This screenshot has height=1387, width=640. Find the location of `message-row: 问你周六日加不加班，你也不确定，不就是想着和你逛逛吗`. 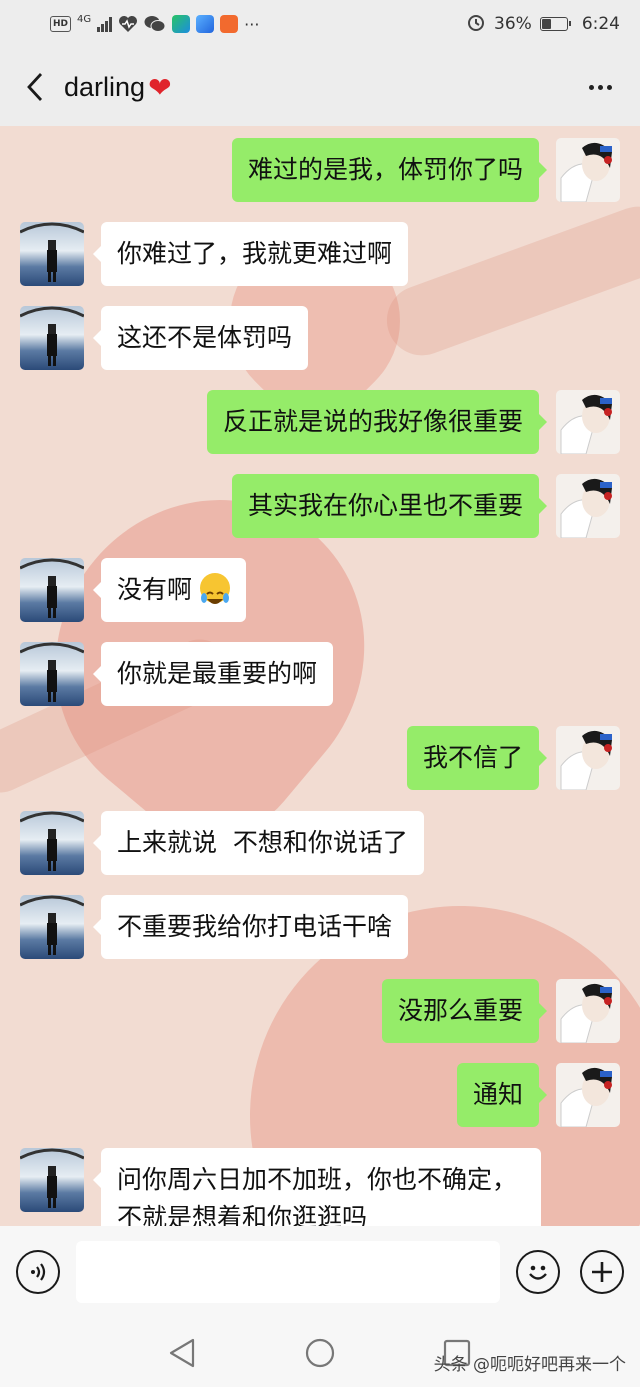

message-row: 问你周六日加不加班，你也不确定，不就是想着和你逛逛吗 is located at coordinates (320, 1187).